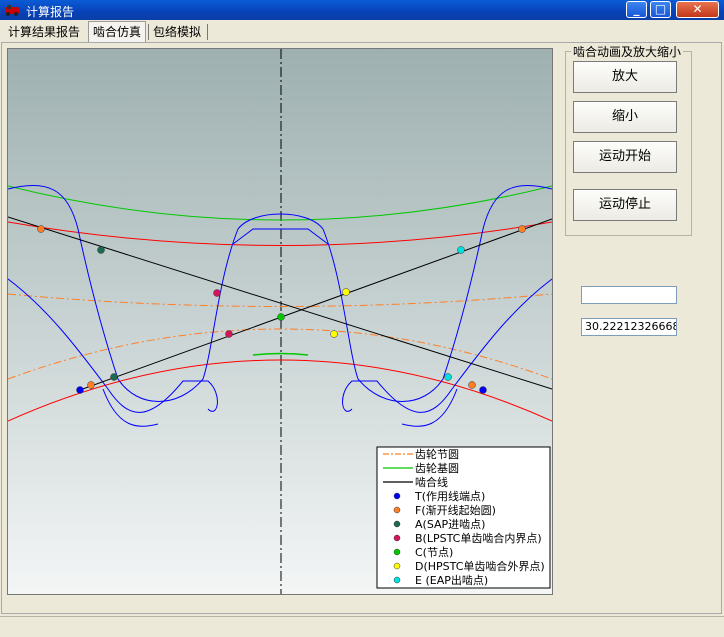 The width and height of the screenshot is (724, 637). Describe the element at coordinates (346, 292) in the screenshot. I see `point-d-upper` at that location.